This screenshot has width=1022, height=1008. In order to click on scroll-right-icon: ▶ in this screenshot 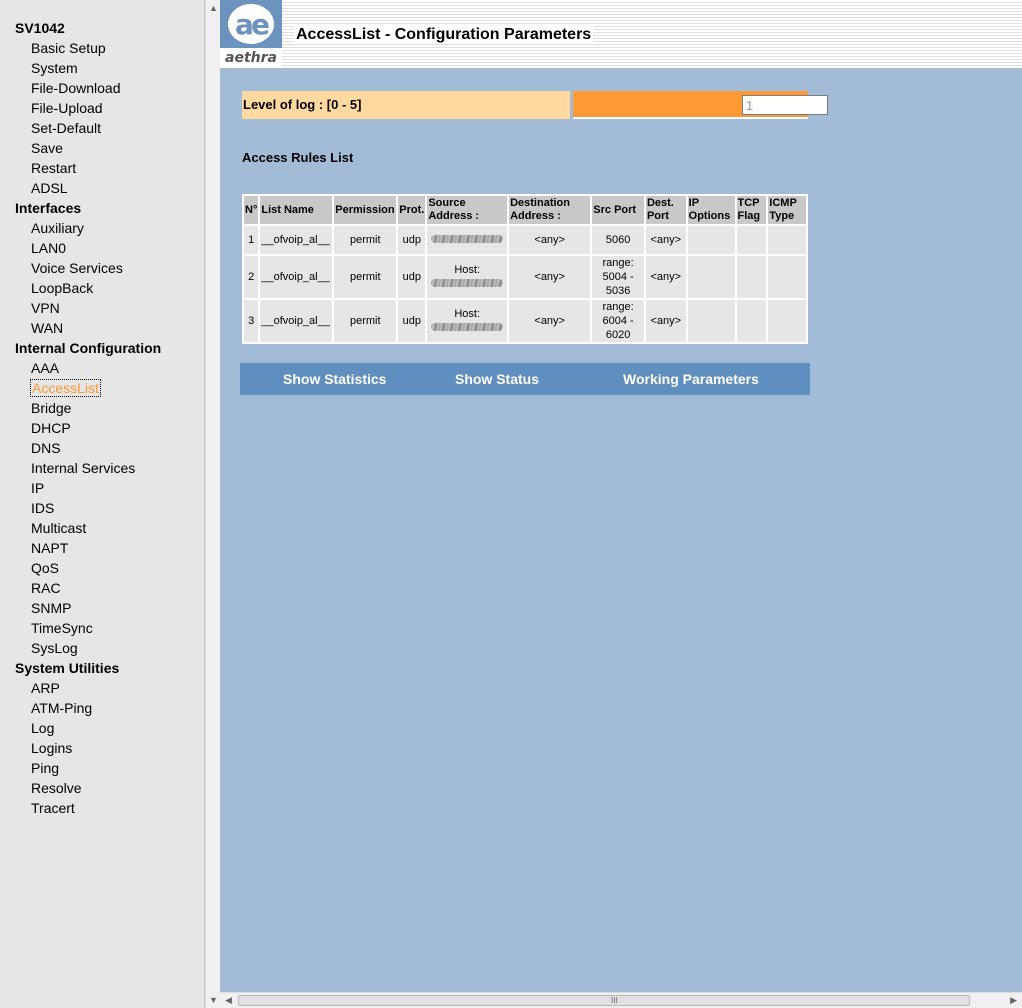, I will do `click(1013, 1000)`.